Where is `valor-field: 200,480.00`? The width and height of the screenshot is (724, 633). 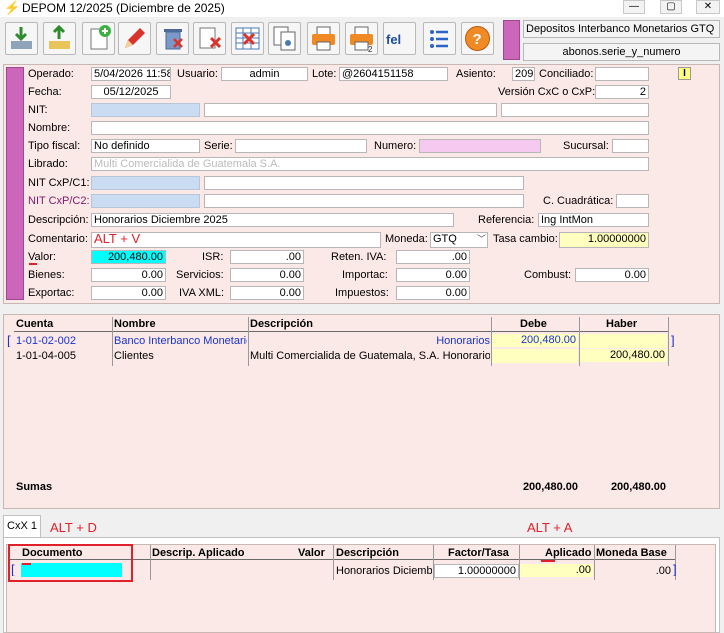 valor-field: 200,480.00 is located at coordinates (128, 257).